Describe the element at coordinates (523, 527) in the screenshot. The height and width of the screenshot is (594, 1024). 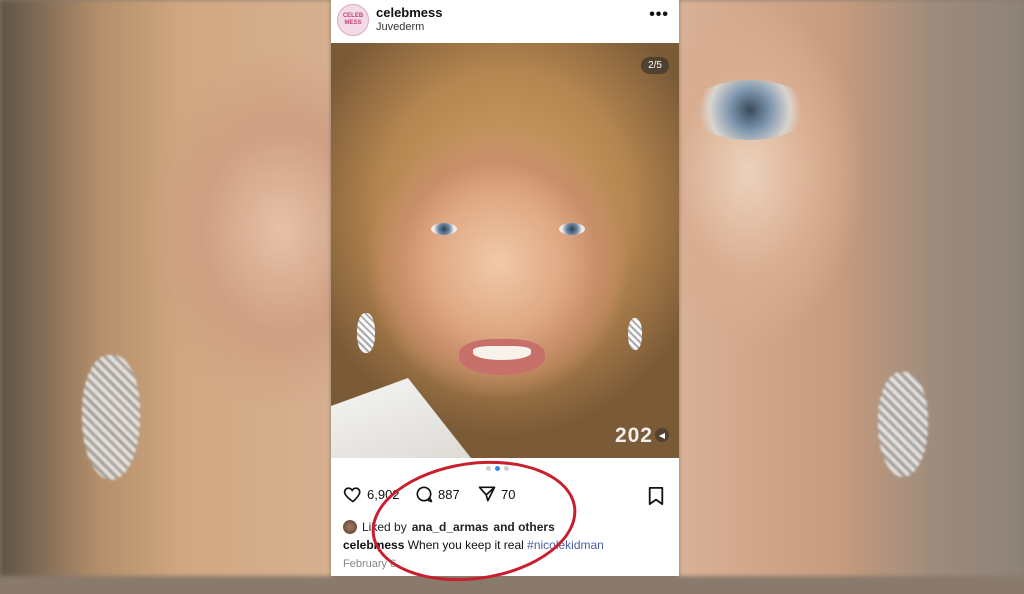
I see `liked-by-suffix: and others` at that location.